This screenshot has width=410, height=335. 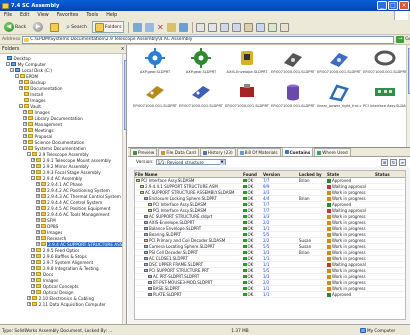 What do you see at coordinates (393, 162) in the screenshot?
I see `refresh-icon: ↻` at bounding box center [393, 162].